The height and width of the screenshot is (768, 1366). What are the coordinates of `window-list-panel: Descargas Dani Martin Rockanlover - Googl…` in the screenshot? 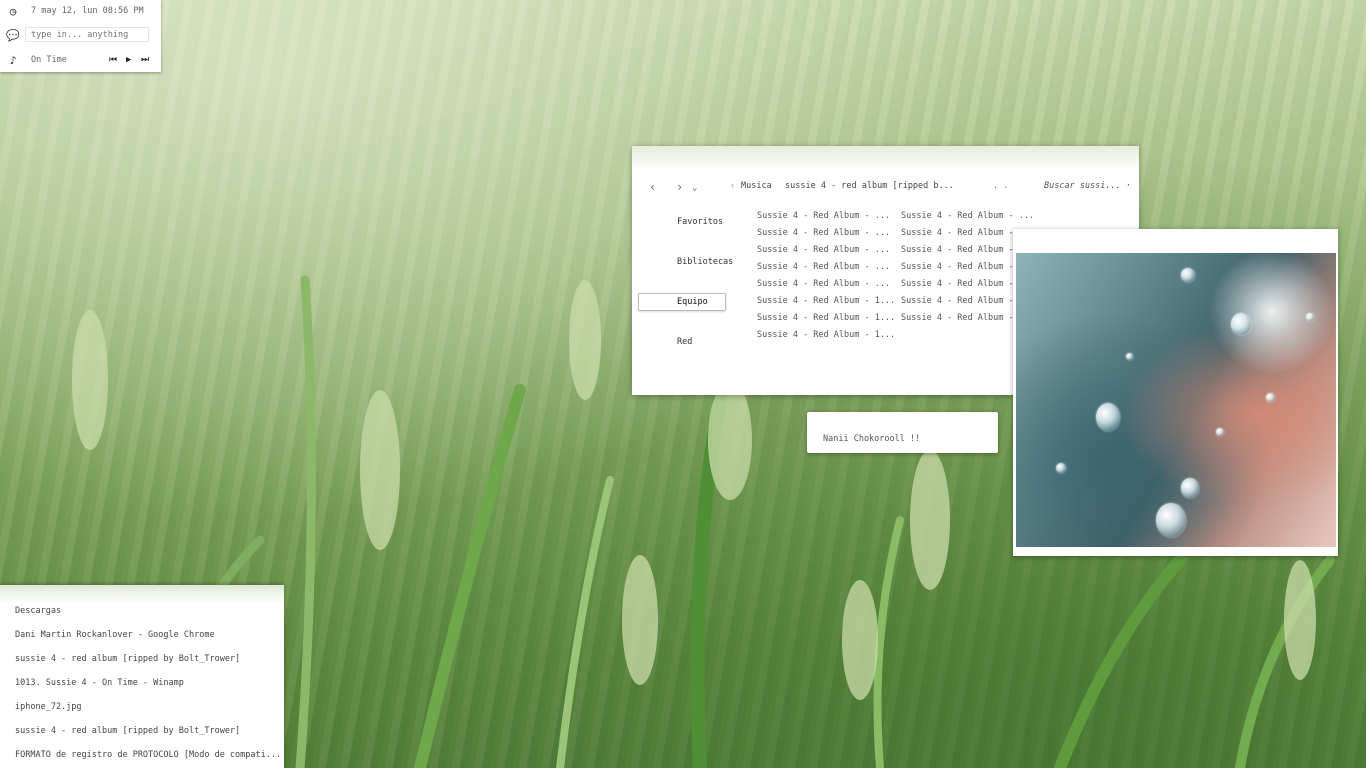 It's located at (142, 676).